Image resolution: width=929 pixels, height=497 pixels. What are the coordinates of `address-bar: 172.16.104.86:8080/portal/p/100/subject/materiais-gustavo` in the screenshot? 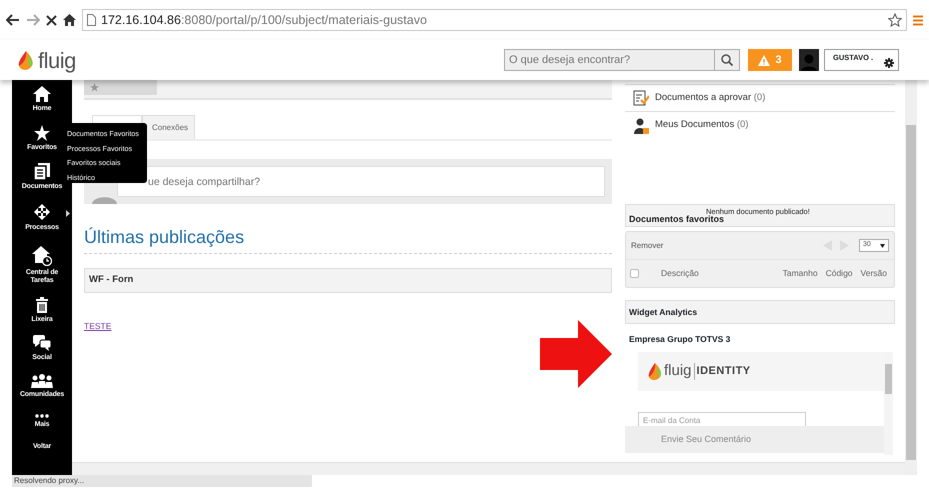 It's located at (494, 20).